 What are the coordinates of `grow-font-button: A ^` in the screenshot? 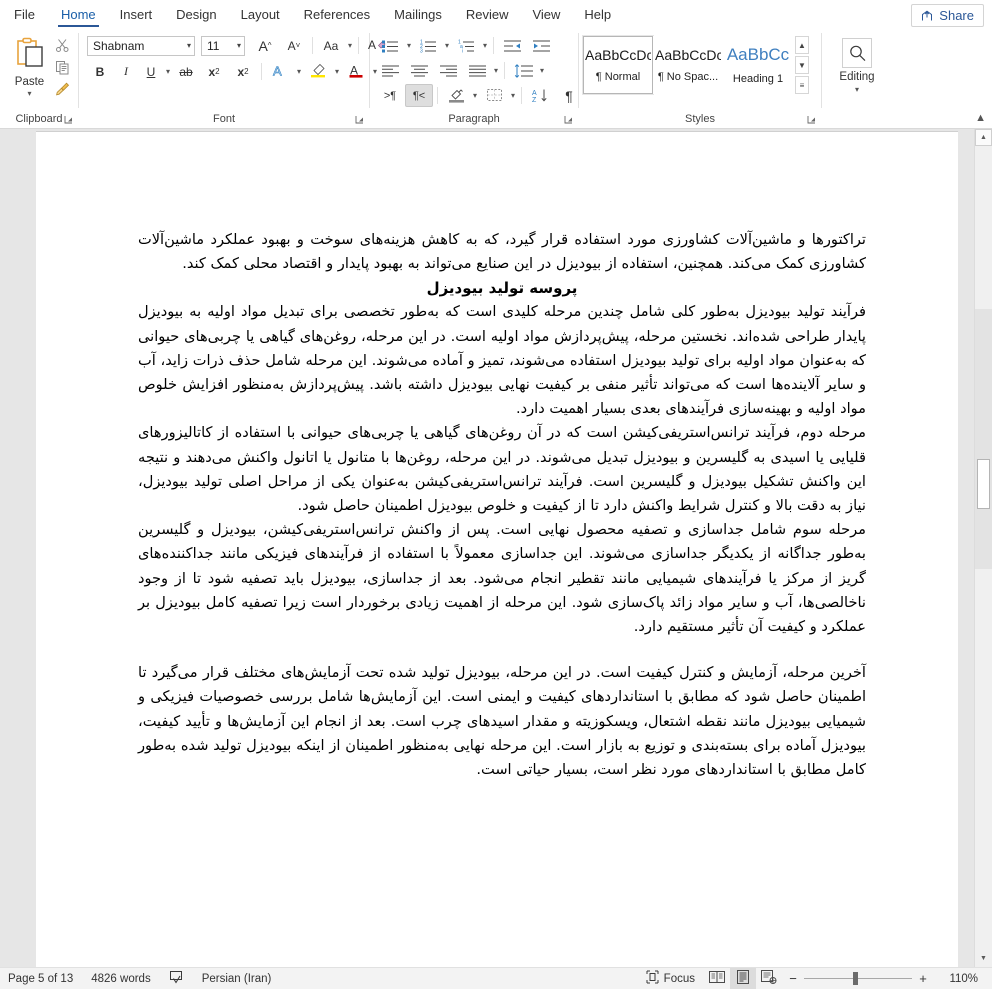 It's located at (265, 45).